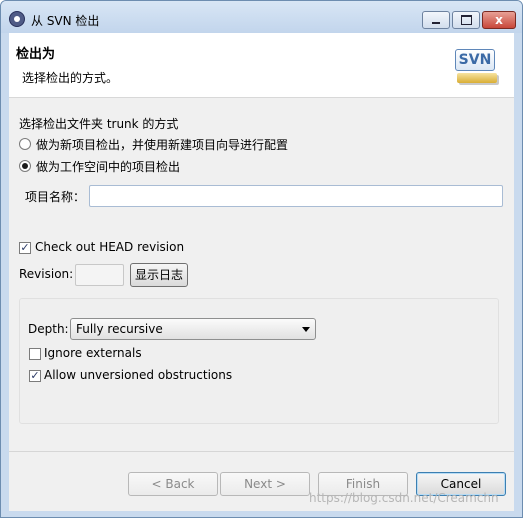 The height and width of the screenshot is (518, 523). Describe the element at coordinates (25, 166) in the screenshot. I see `radio-workspace-project` at that location.